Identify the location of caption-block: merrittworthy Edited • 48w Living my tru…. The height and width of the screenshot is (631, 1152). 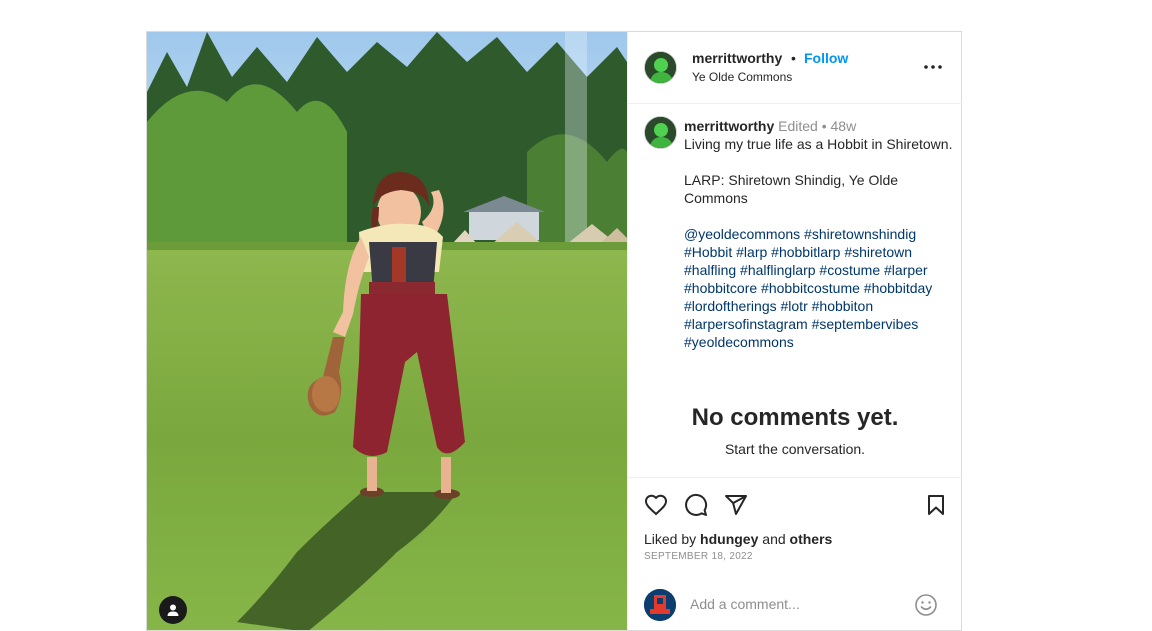
(795, 256).